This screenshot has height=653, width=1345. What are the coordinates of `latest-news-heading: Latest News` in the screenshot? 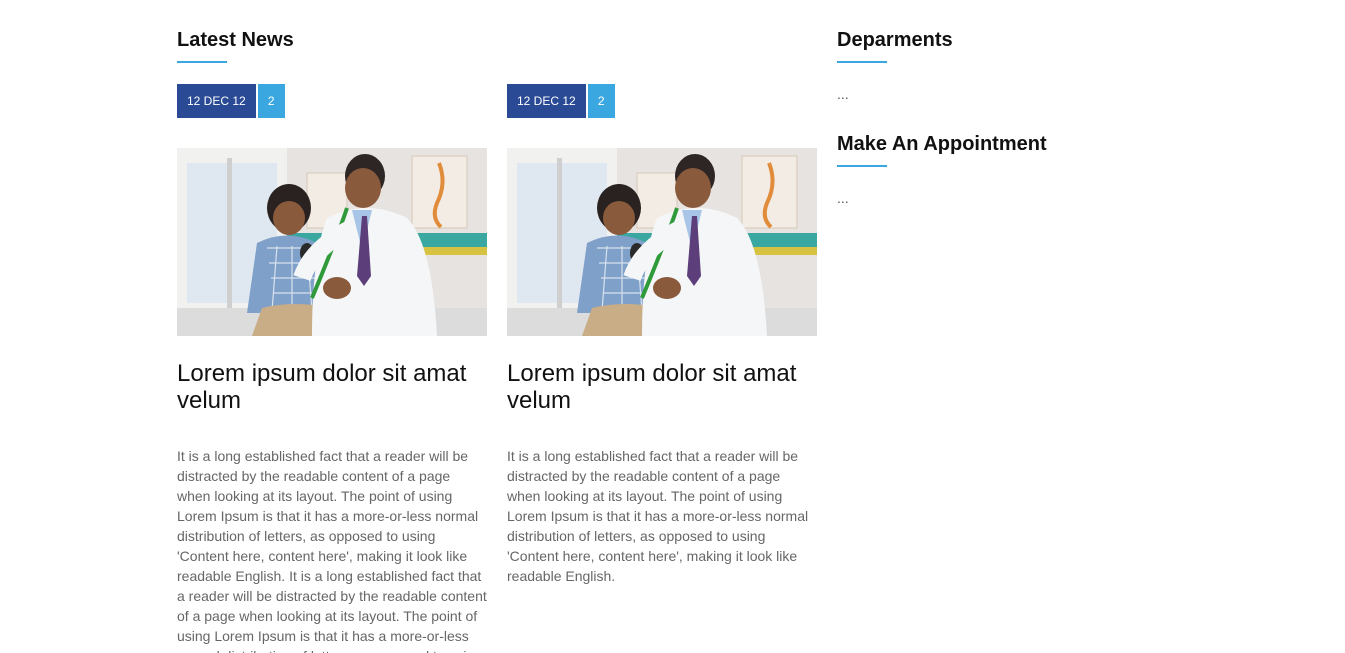 It's located at (235, 40).